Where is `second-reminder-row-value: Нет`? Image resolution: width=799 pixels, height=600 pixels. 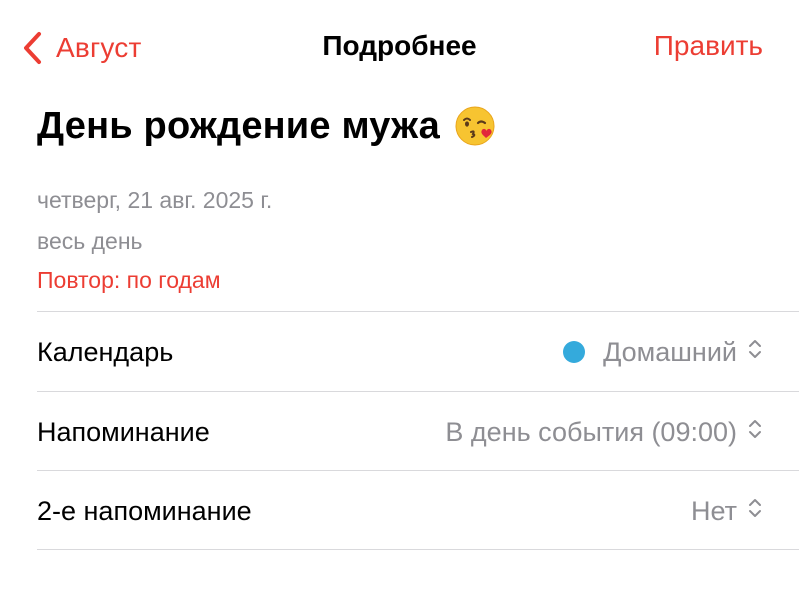
second-reminder-row-value: Нет is located at coordinates (727, 511).